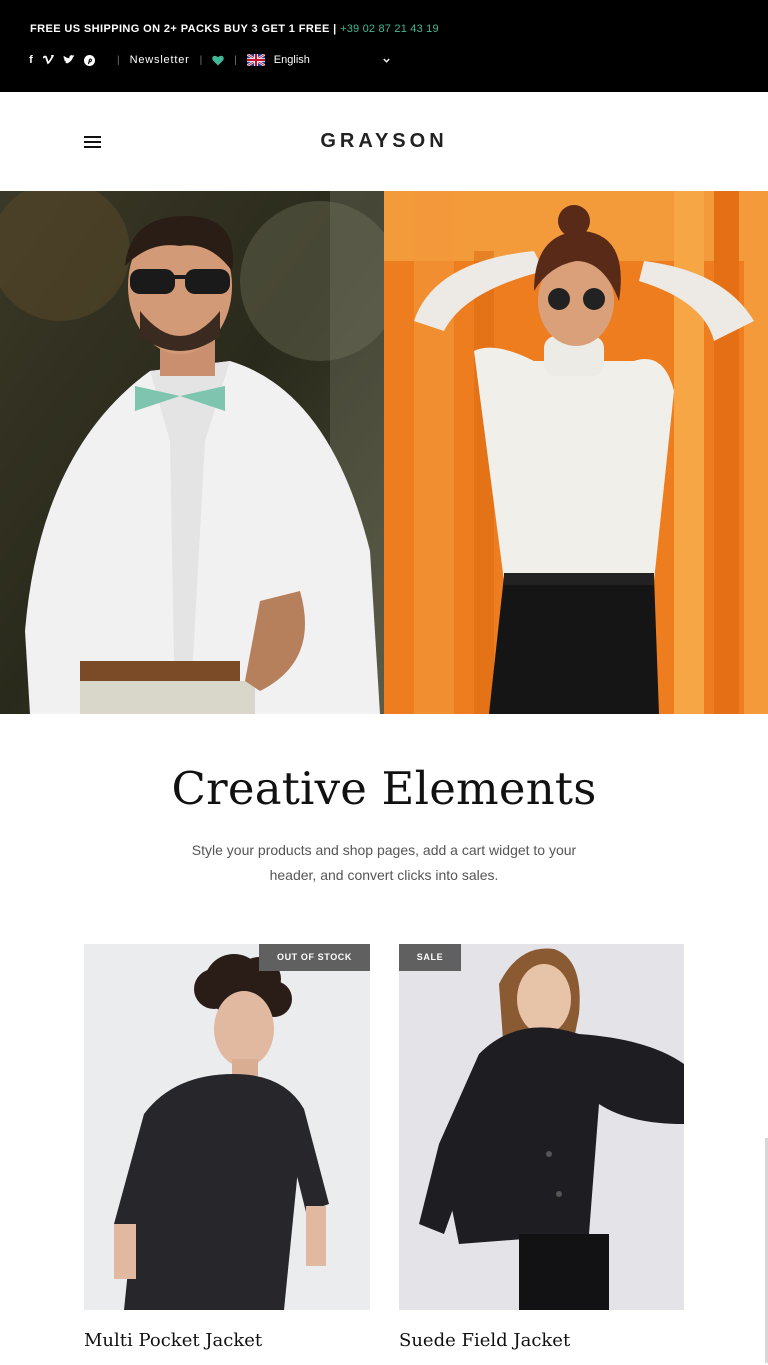 This screenshot has height=1365, width=768. I want to click on social-links: f, so click(61, 60).